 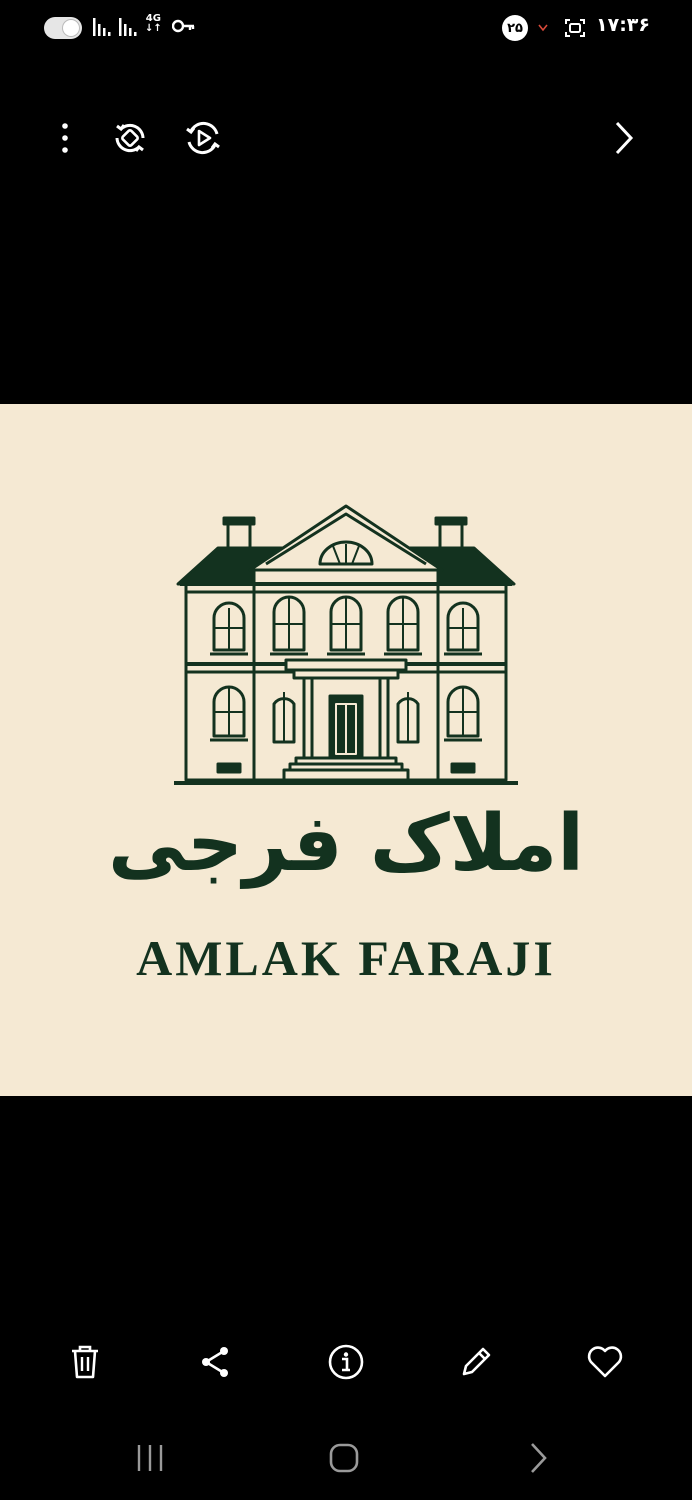 What do you see at coordinates (515, 28) in the screenshot?
I see `notification-badge: ۲۵` at bounding box center [515, 28].